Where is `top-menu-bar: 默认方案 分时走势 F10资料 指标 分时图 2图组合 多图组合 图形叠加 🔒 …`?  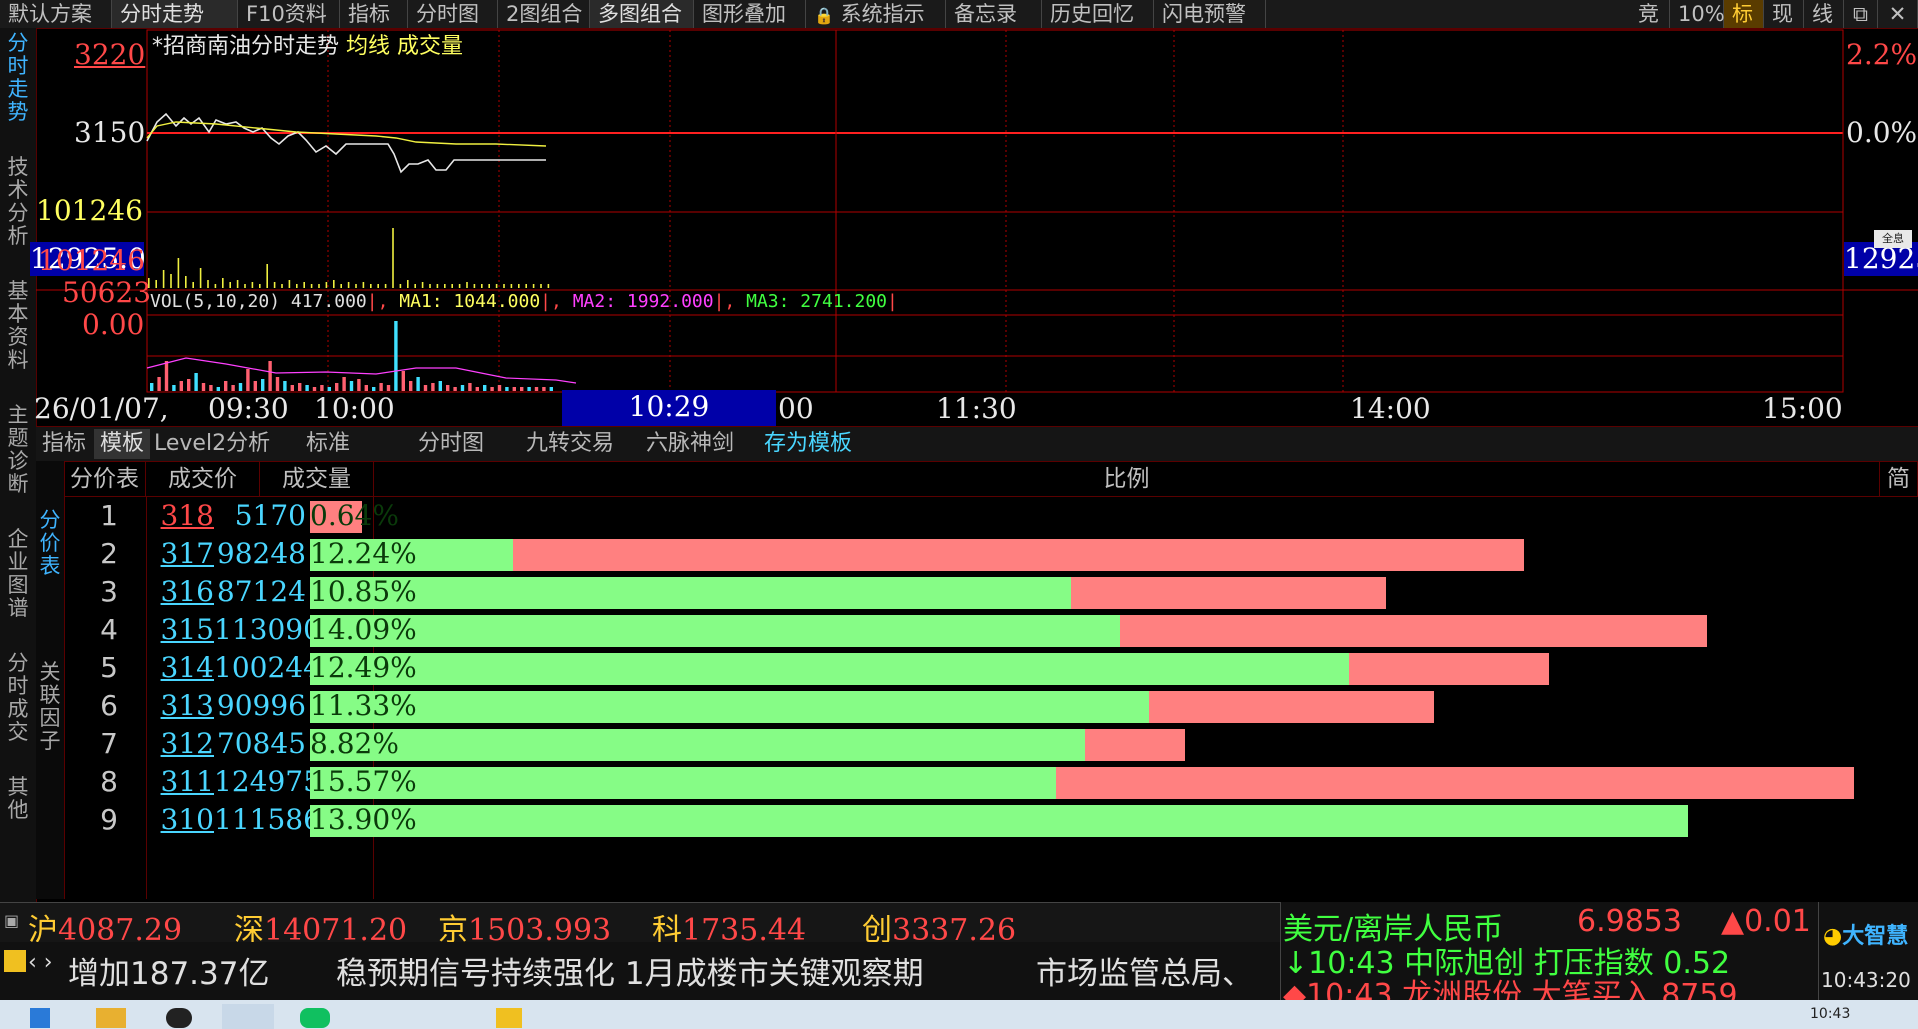 top-menu-bar: 默认方案 分时走势 F10资料 指标 分时图 2图组合 多图组合 图形叠加 🔒 … is located at coordinates (959, 14).